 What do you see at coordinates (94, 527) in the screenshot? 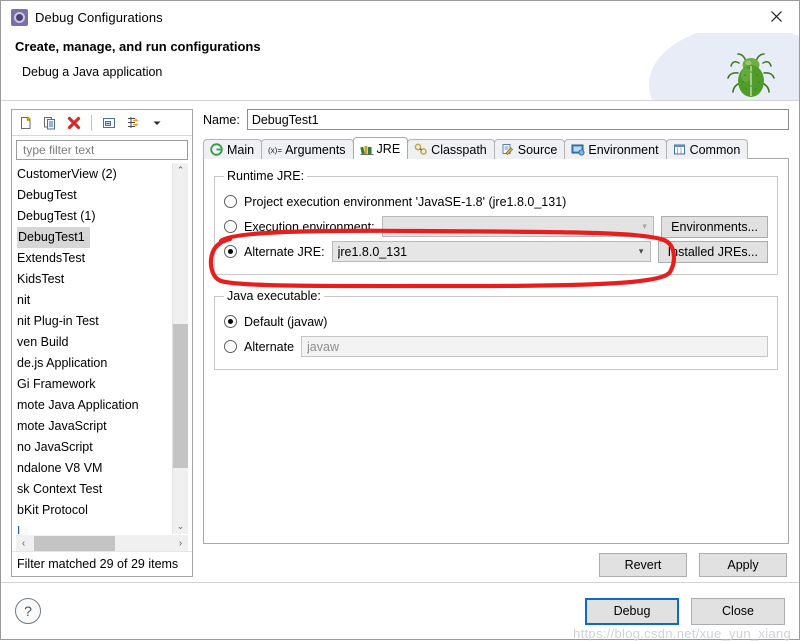
I see `list-item: L` at bounding box center [94, 527].